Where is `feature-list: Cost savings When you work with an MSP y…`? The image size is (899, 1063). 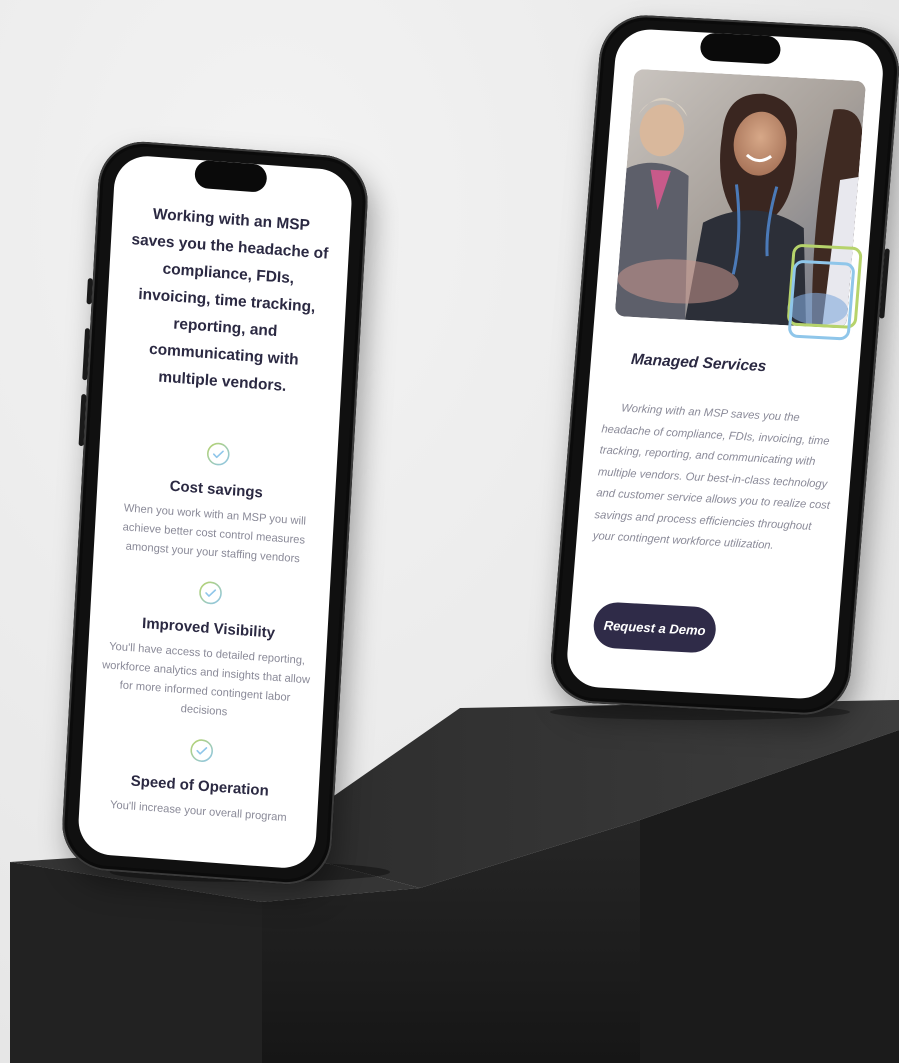 feature-list: Cost savings When you work with an MSP y… is located at coordinates (208, 640).